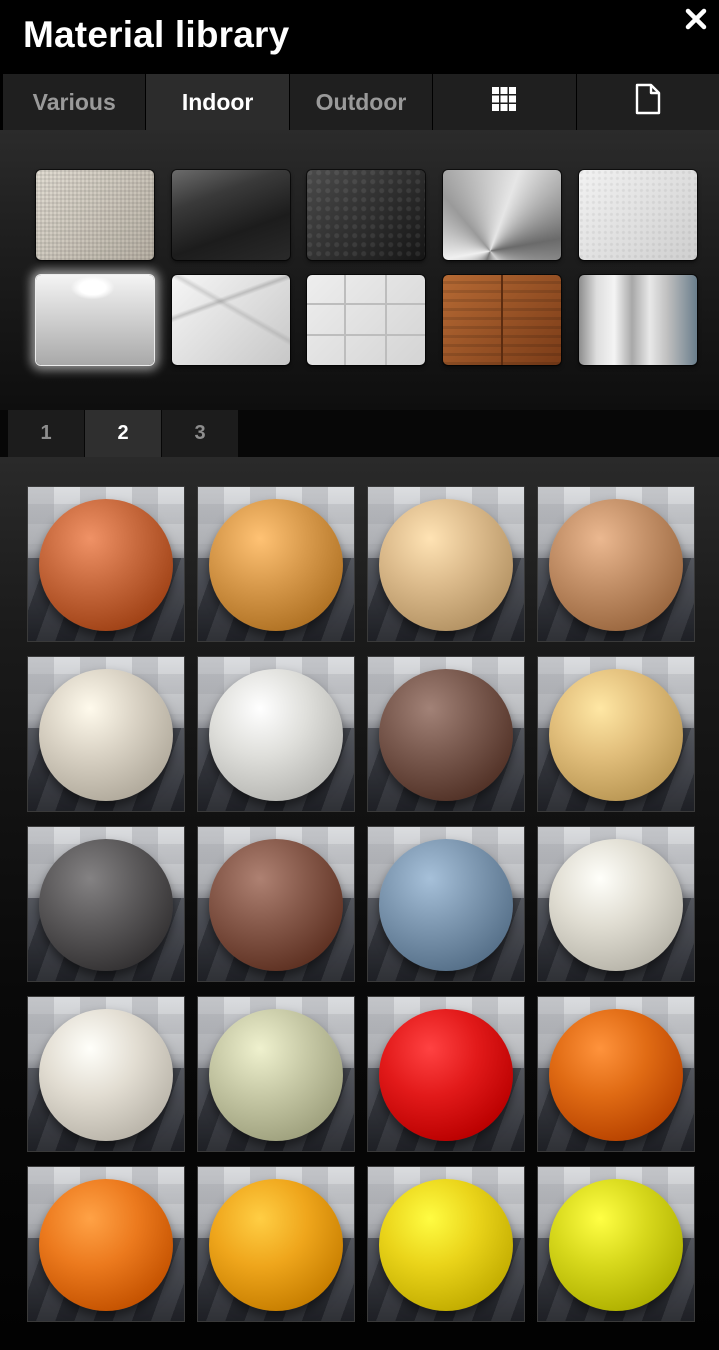 This screenshot has height=1350, width=719. I want to click on file-icon, so click(648, 102).